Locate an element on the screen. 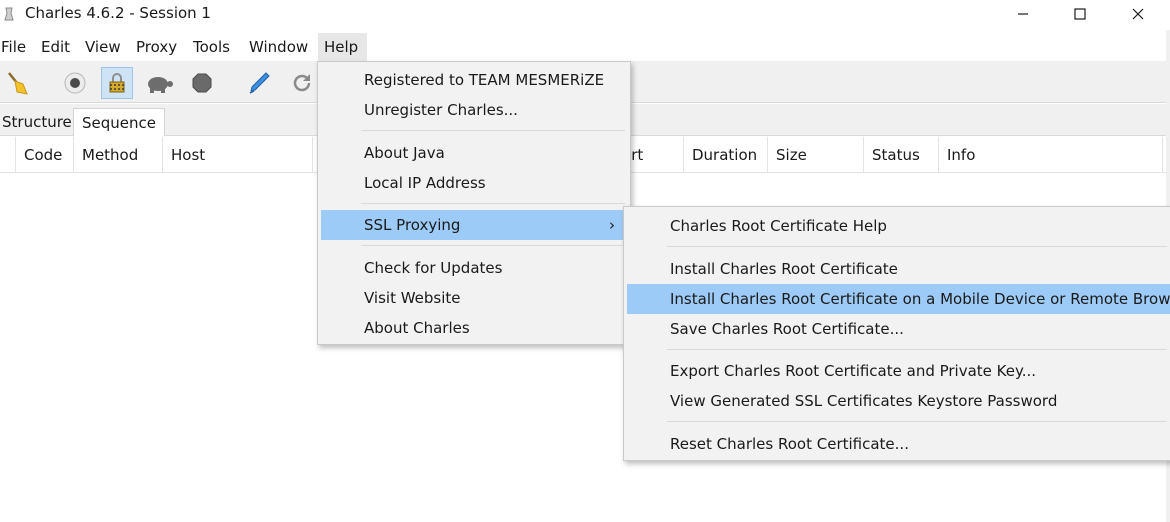  compose-pen-icon is located at coordinates (259, 83).